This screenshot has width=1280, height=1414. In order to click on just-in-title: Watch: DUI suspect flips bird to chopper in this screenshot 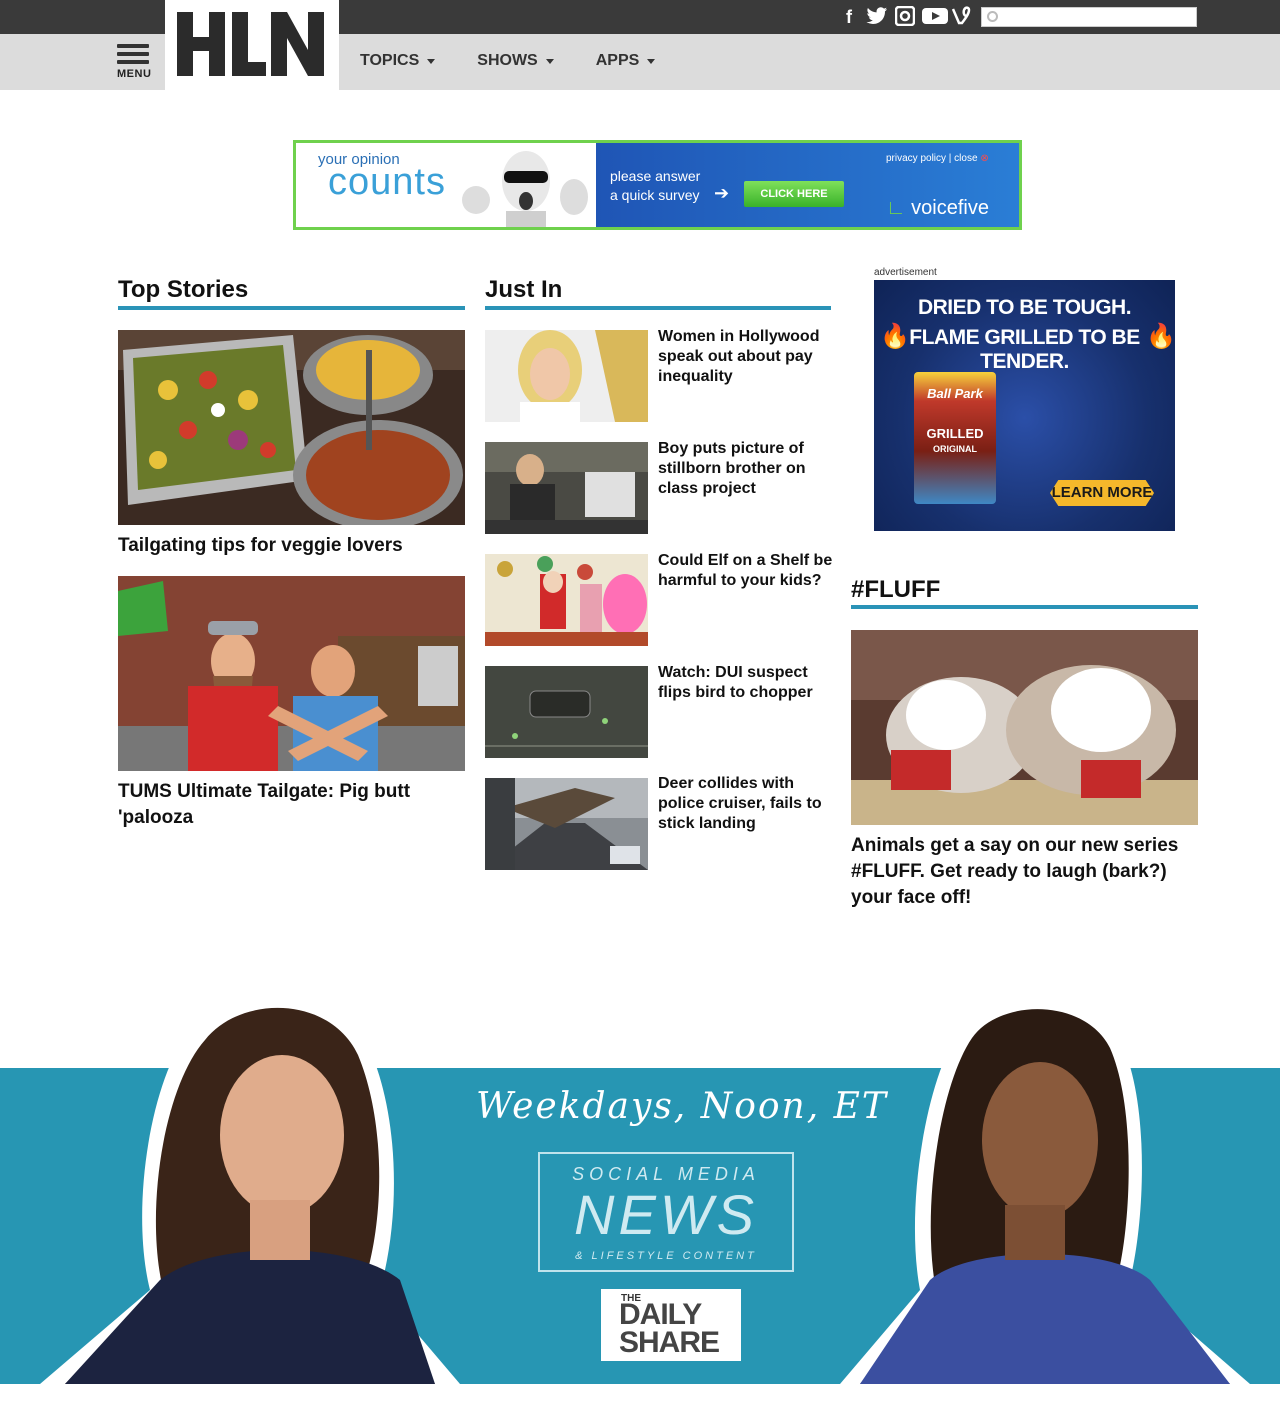, I will do `click(745, 683)`.